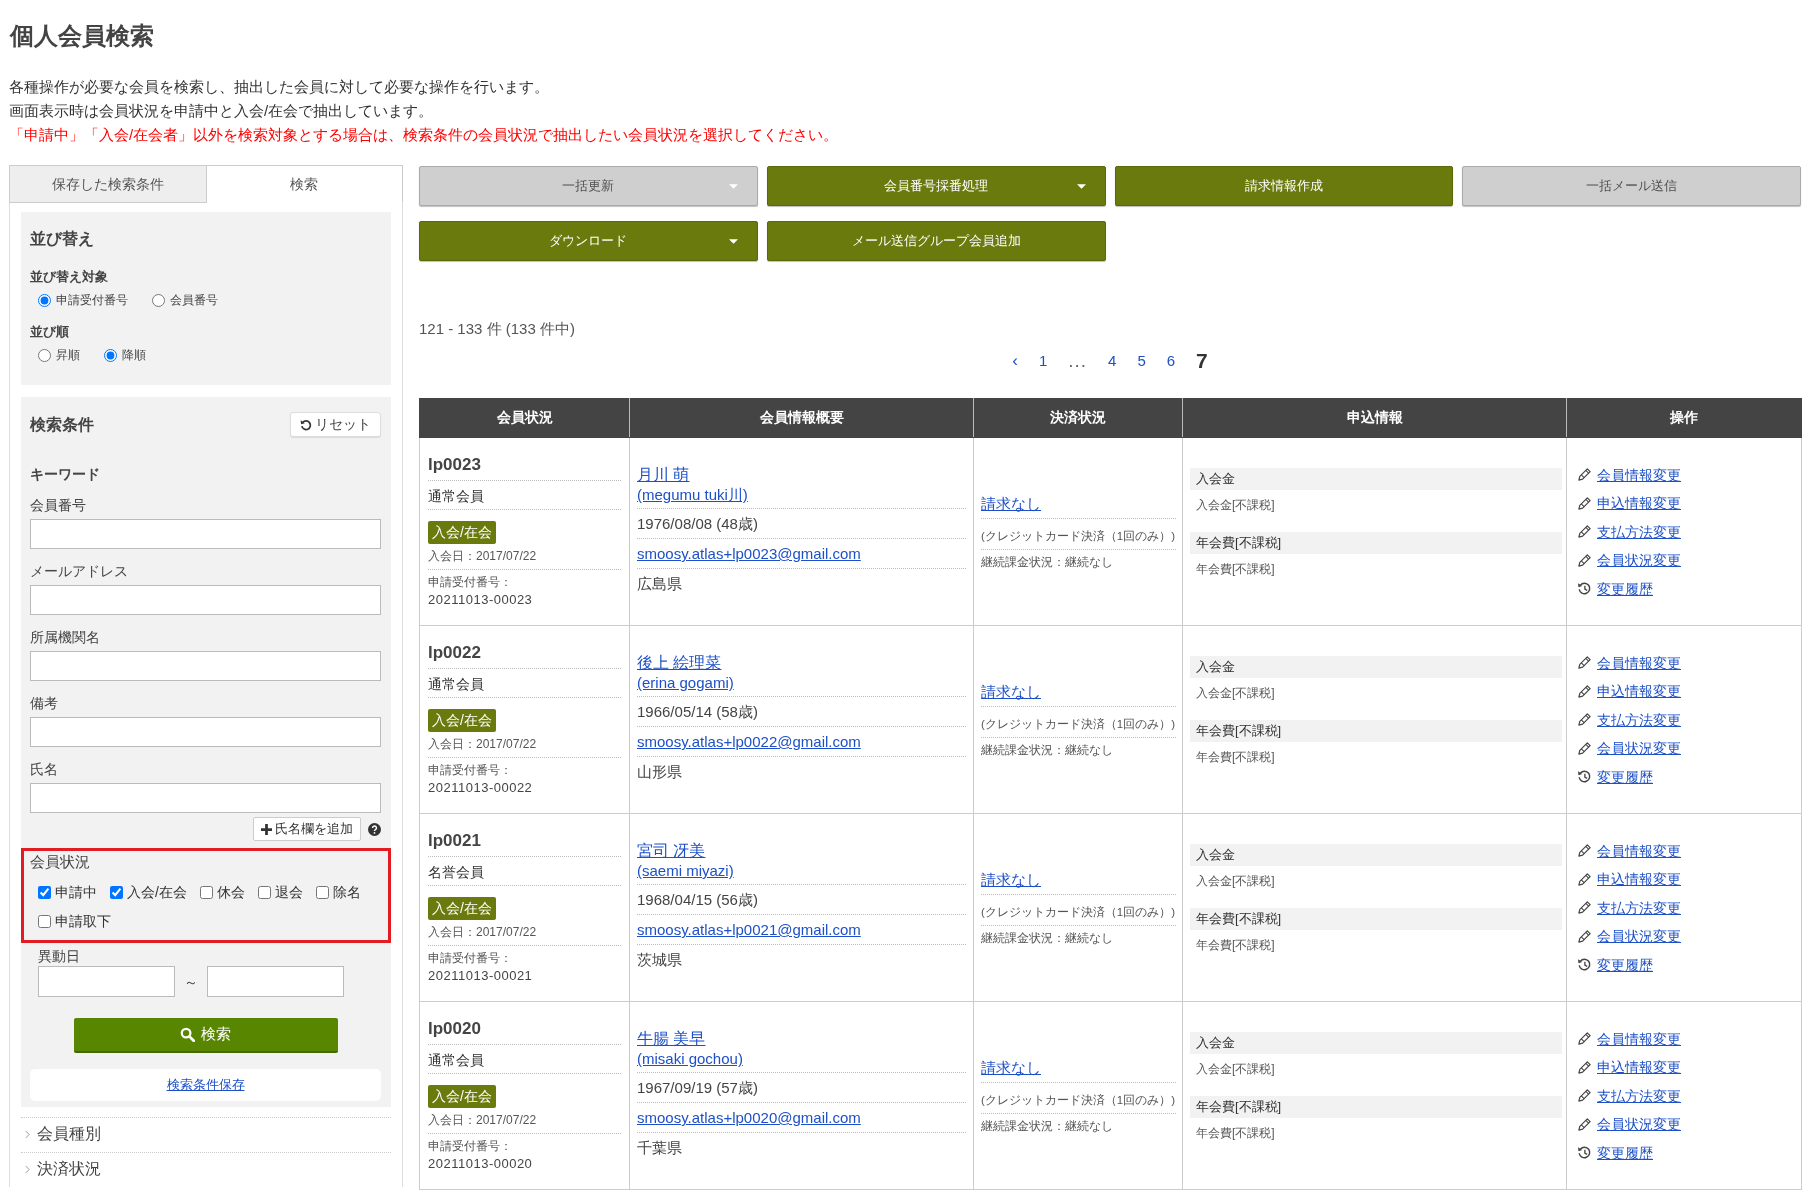  Describe the element at coordinates (206, 1134) in the screenshot. I see `accordion-header: 会員種別` at that location.